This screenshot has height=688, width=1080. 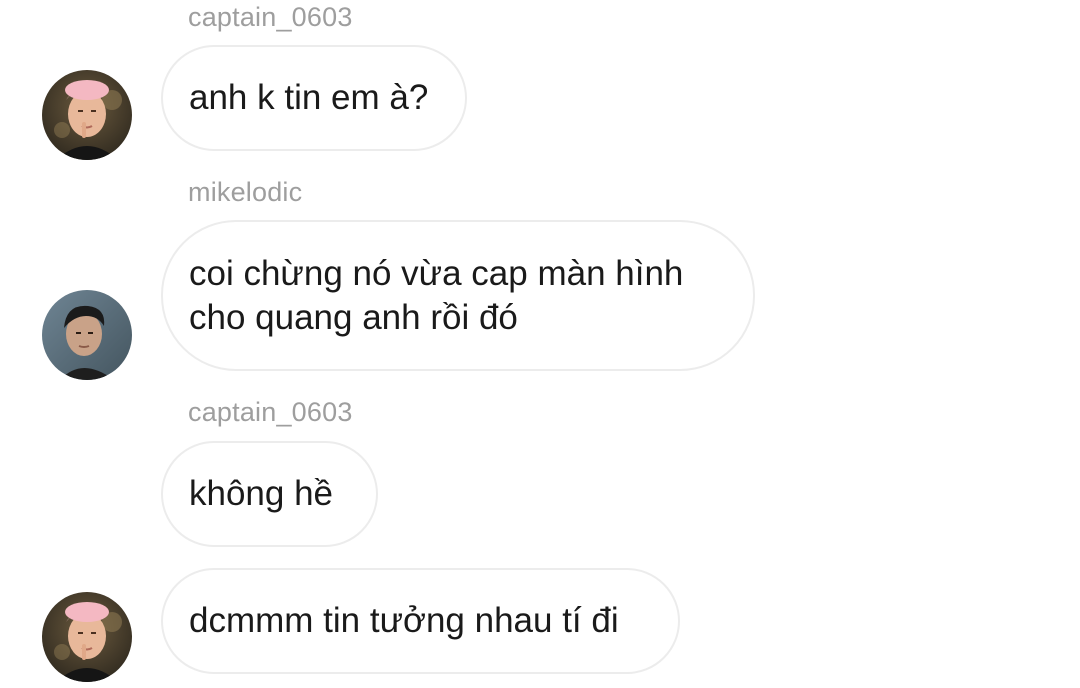 I want to click on message-bubble: anh k tin em à?, so click(x=314, y=98).